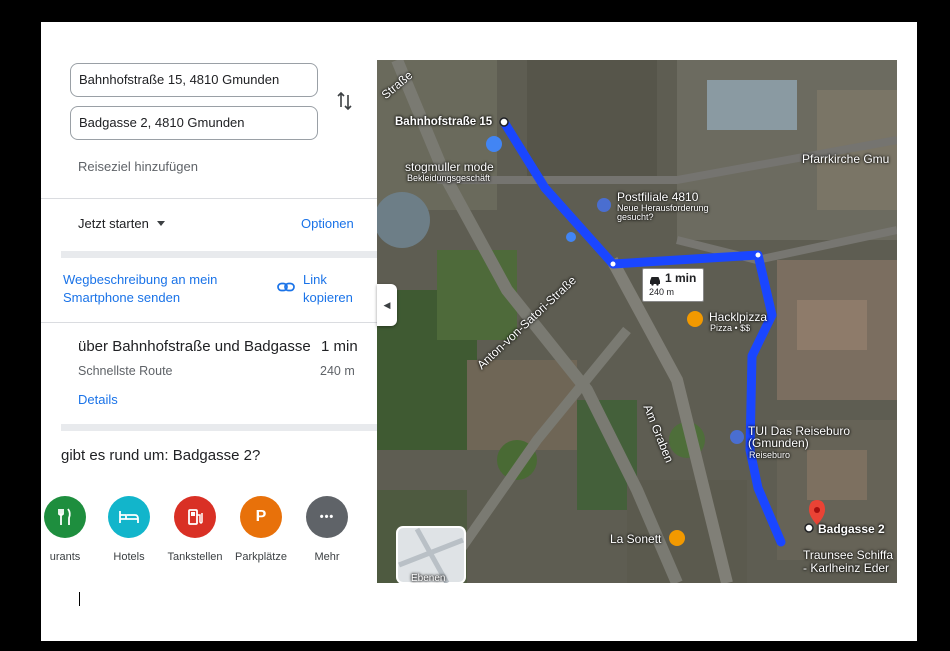 The height and width of the screenshot is (651, 950). I want to click on collapse-panel-button: ◀, so click(387, 305).